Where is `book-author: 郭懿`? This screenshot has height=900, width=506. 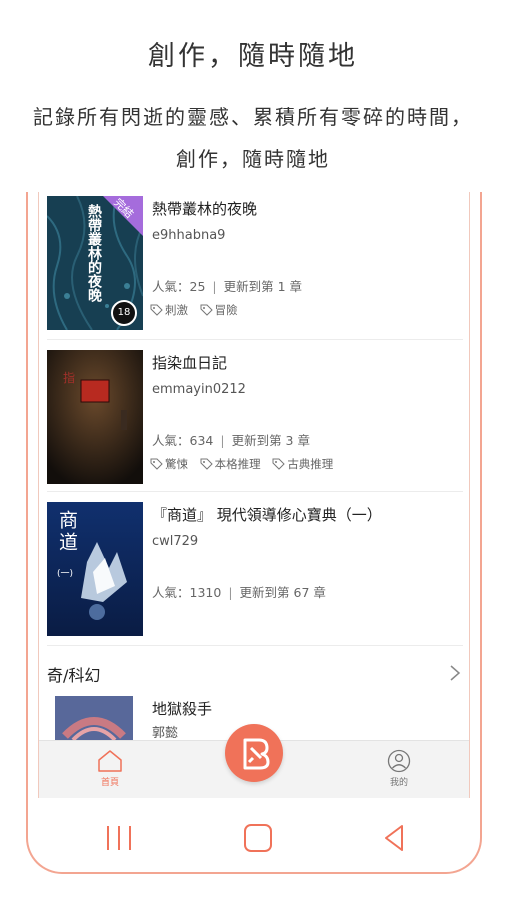 book-author: 郭懿 is located at coordinates (165, 731).